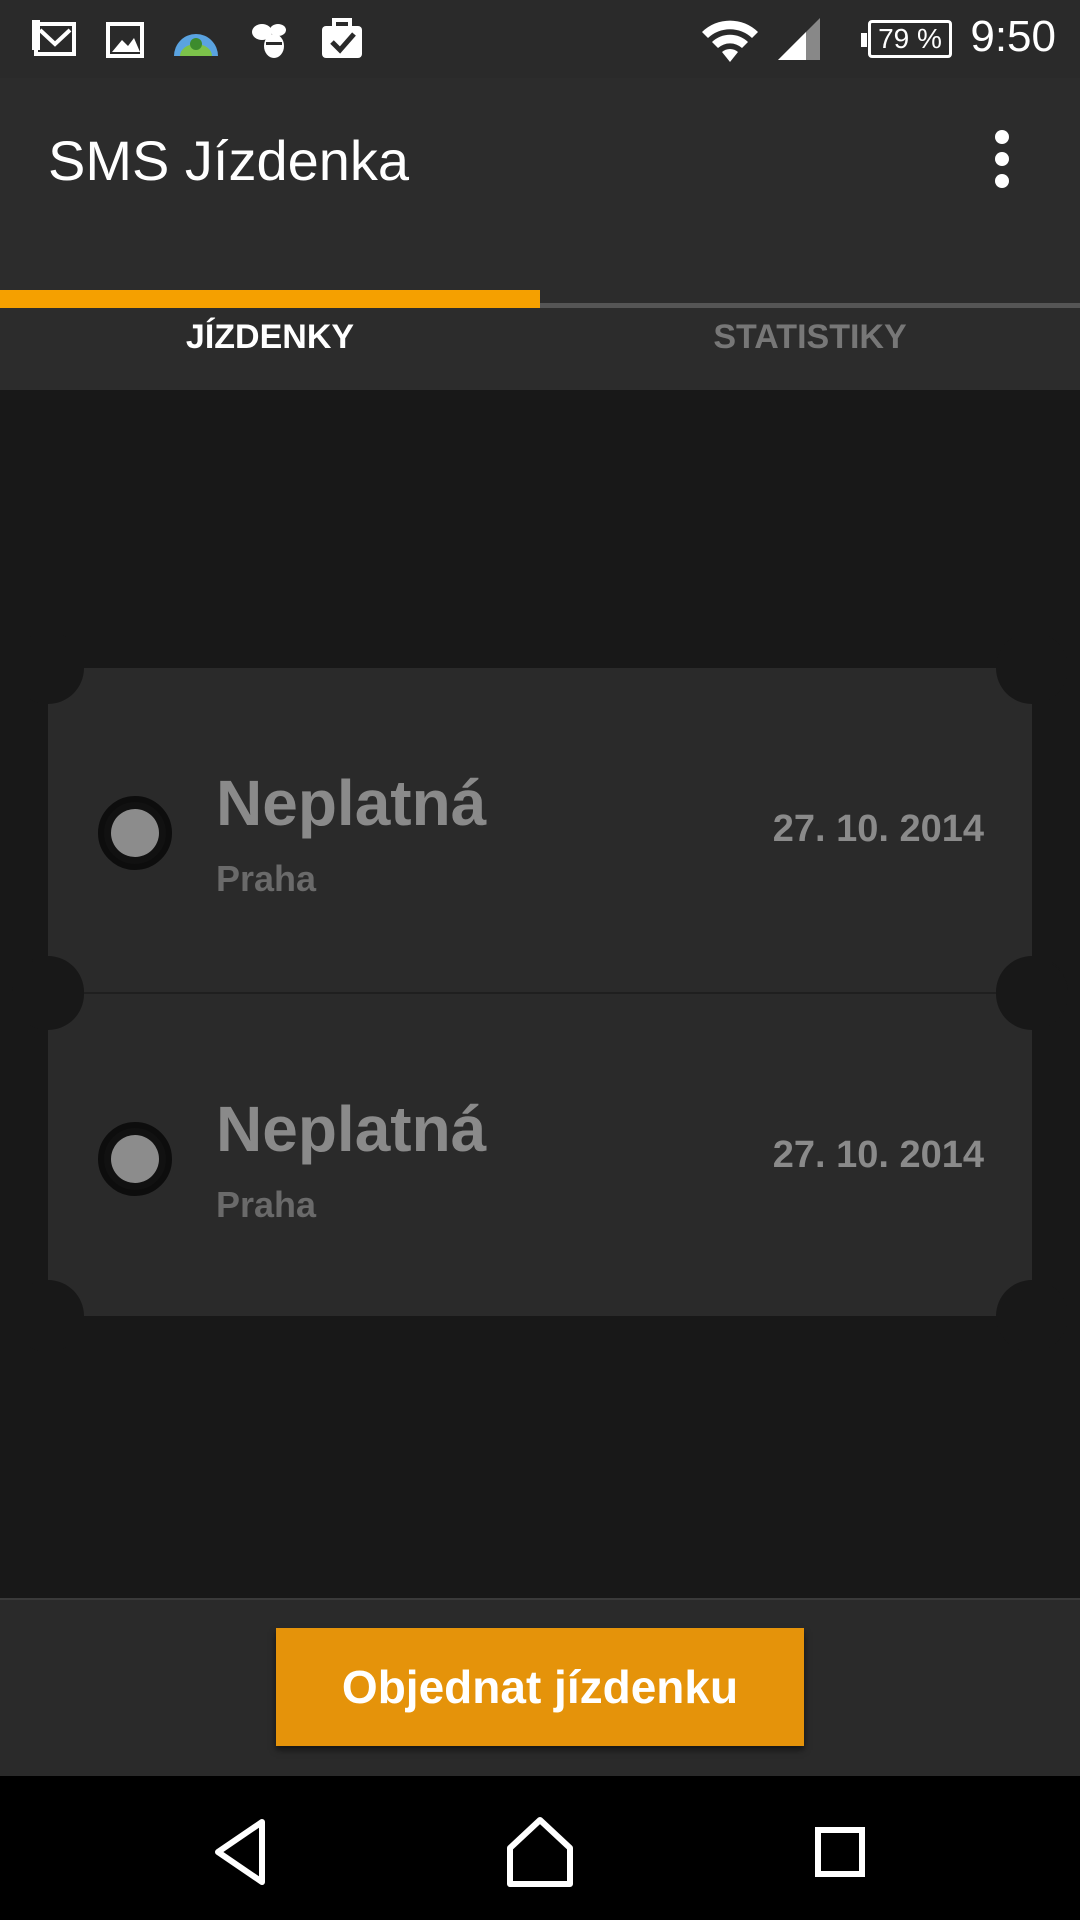  I want to click on active-tab-indicator, so click(270, 299).